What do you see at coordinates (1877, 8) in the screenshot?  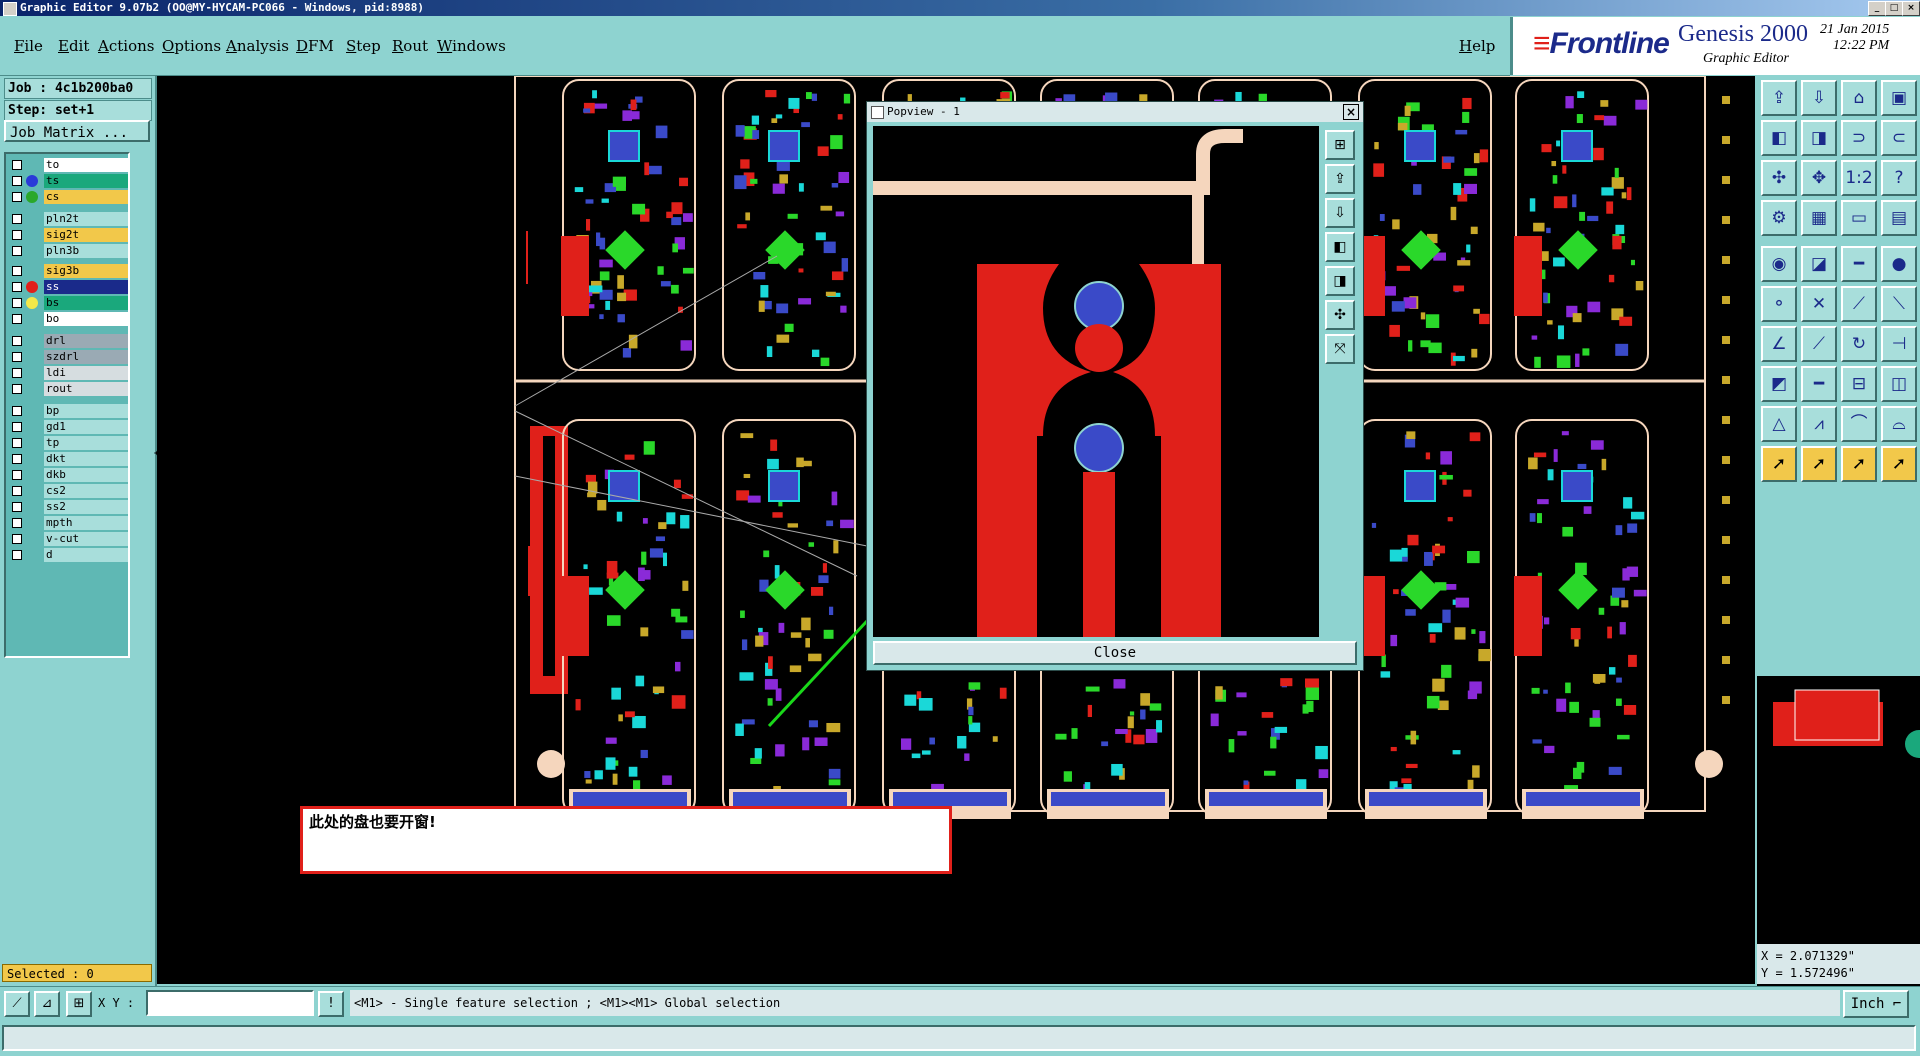 I see `minimize-button: _` at bounding box center [1877, 8].